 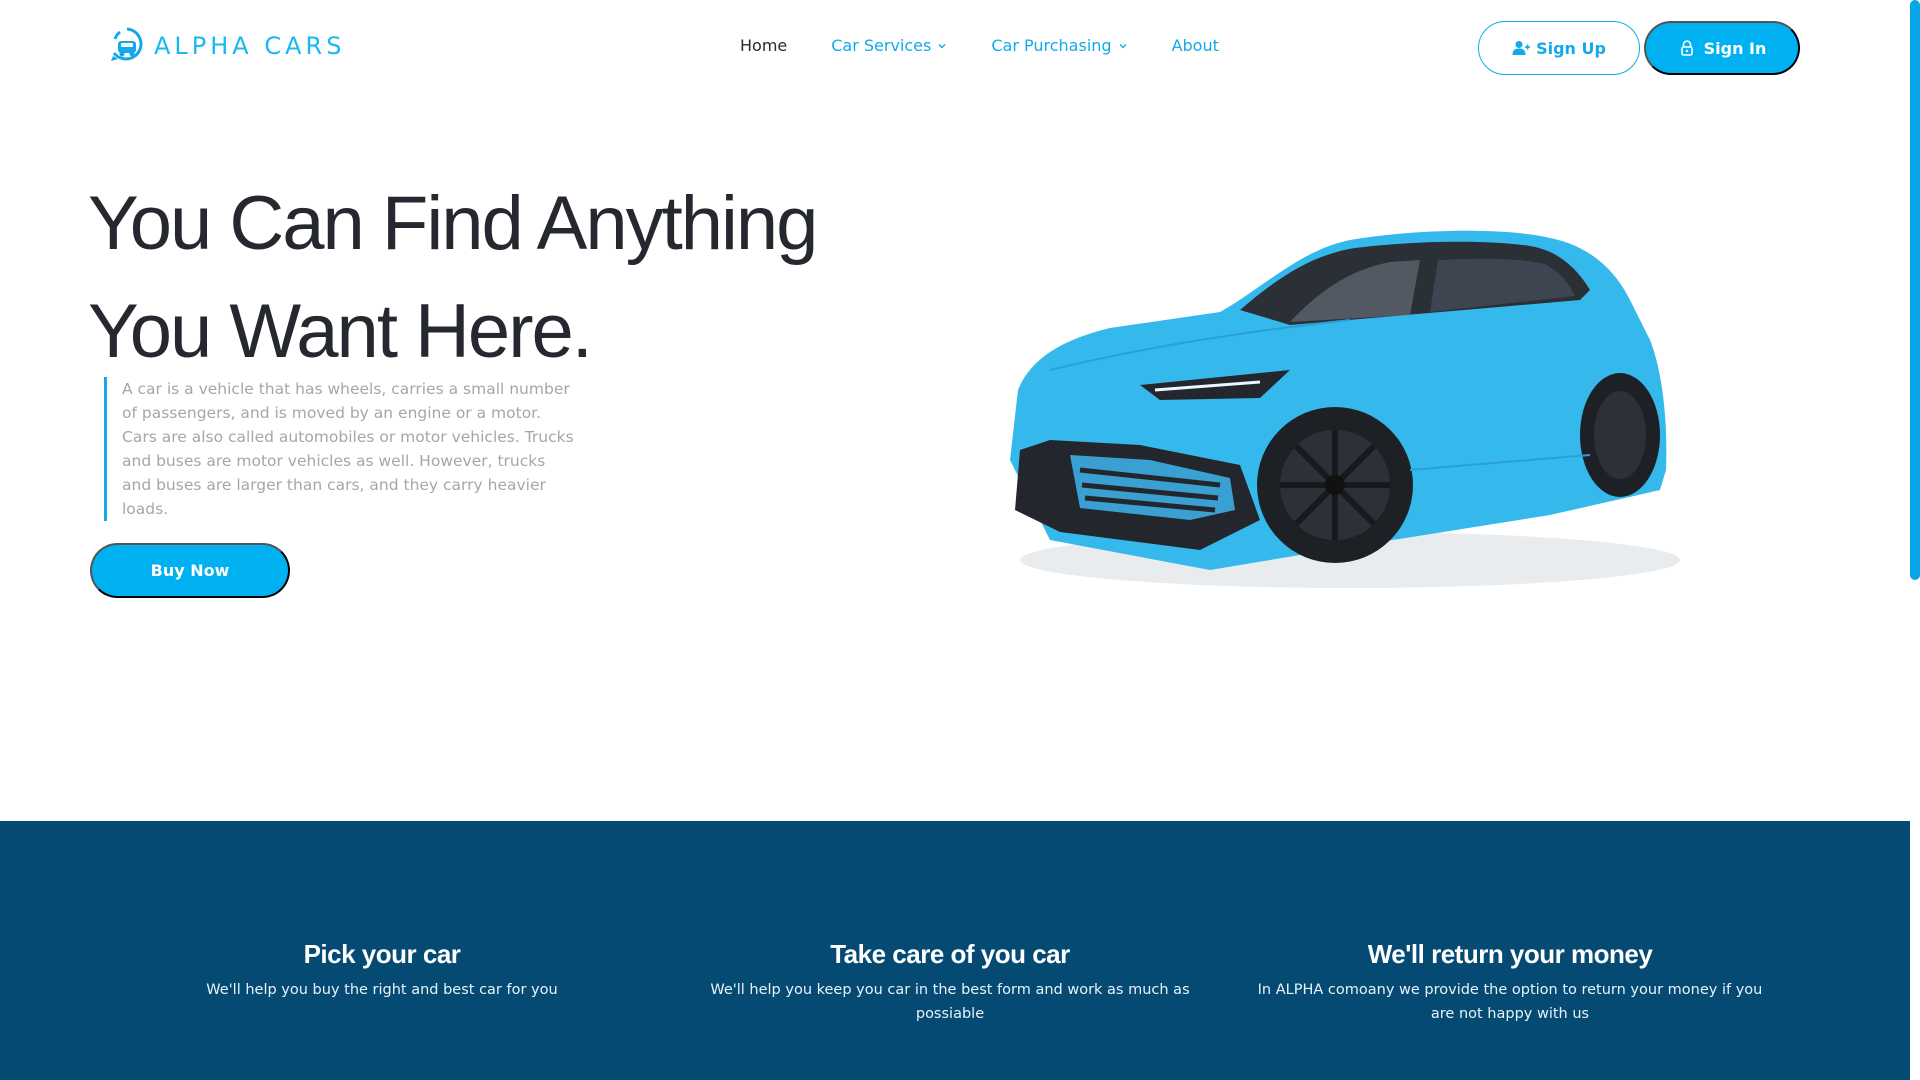 I want to click on car-badge-icon, so click(x=127, y=44).